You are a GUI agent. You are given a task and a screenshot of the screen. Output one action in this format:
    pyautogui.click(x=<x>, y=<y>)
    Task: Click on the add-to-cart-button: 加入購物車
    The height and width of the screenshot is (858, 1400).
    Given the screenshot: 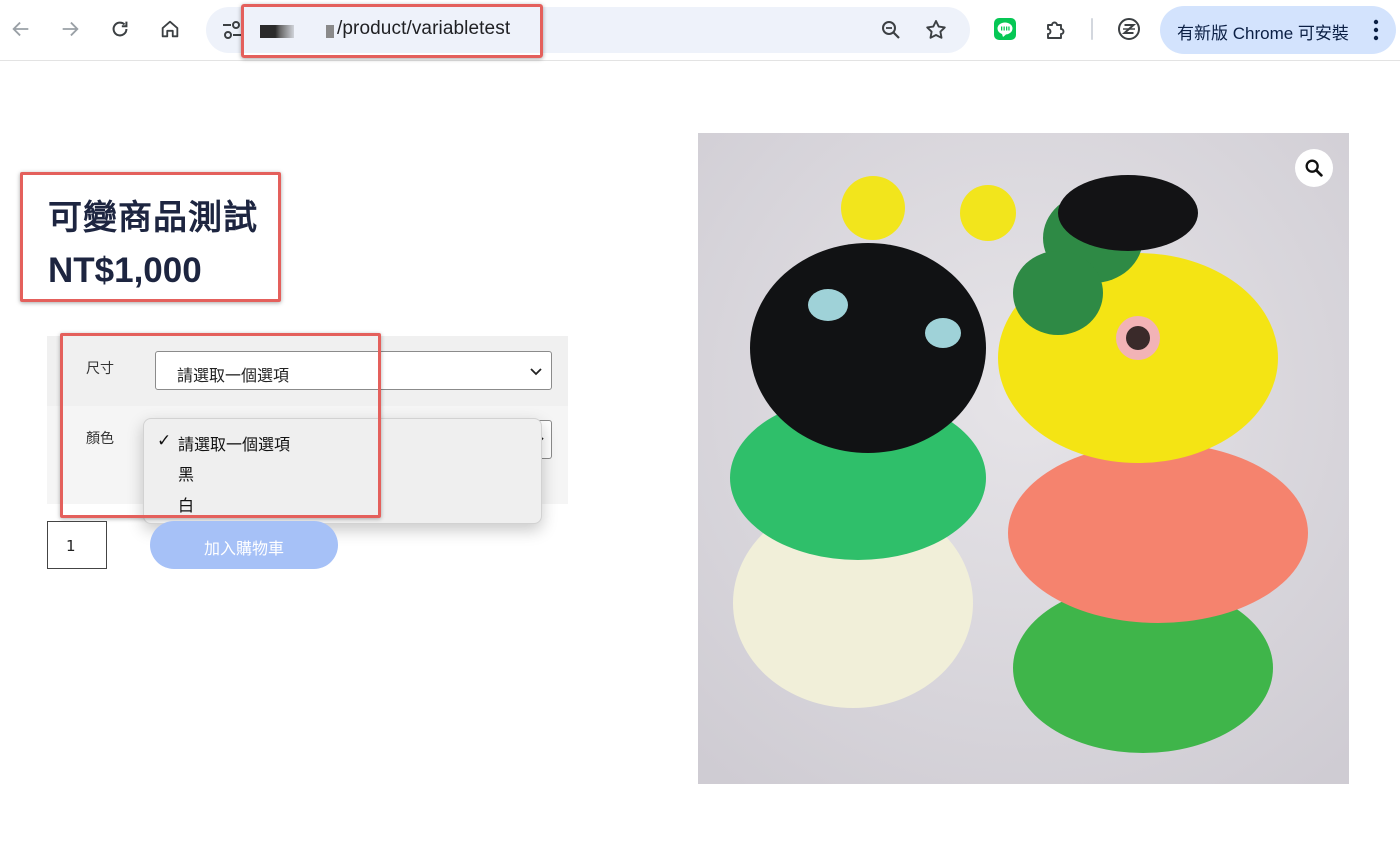 What is the action you would take?
    pyautogui.click(x=244, y=545)
    